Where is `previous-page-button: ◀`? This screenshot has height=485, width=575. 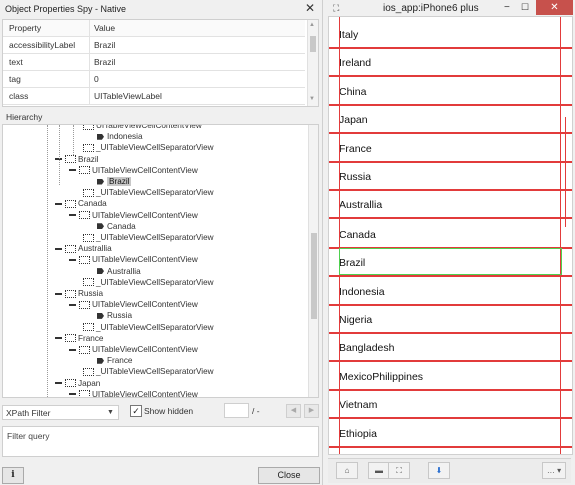
previous-page-button: ◀ is located at coordinates (293, 411).